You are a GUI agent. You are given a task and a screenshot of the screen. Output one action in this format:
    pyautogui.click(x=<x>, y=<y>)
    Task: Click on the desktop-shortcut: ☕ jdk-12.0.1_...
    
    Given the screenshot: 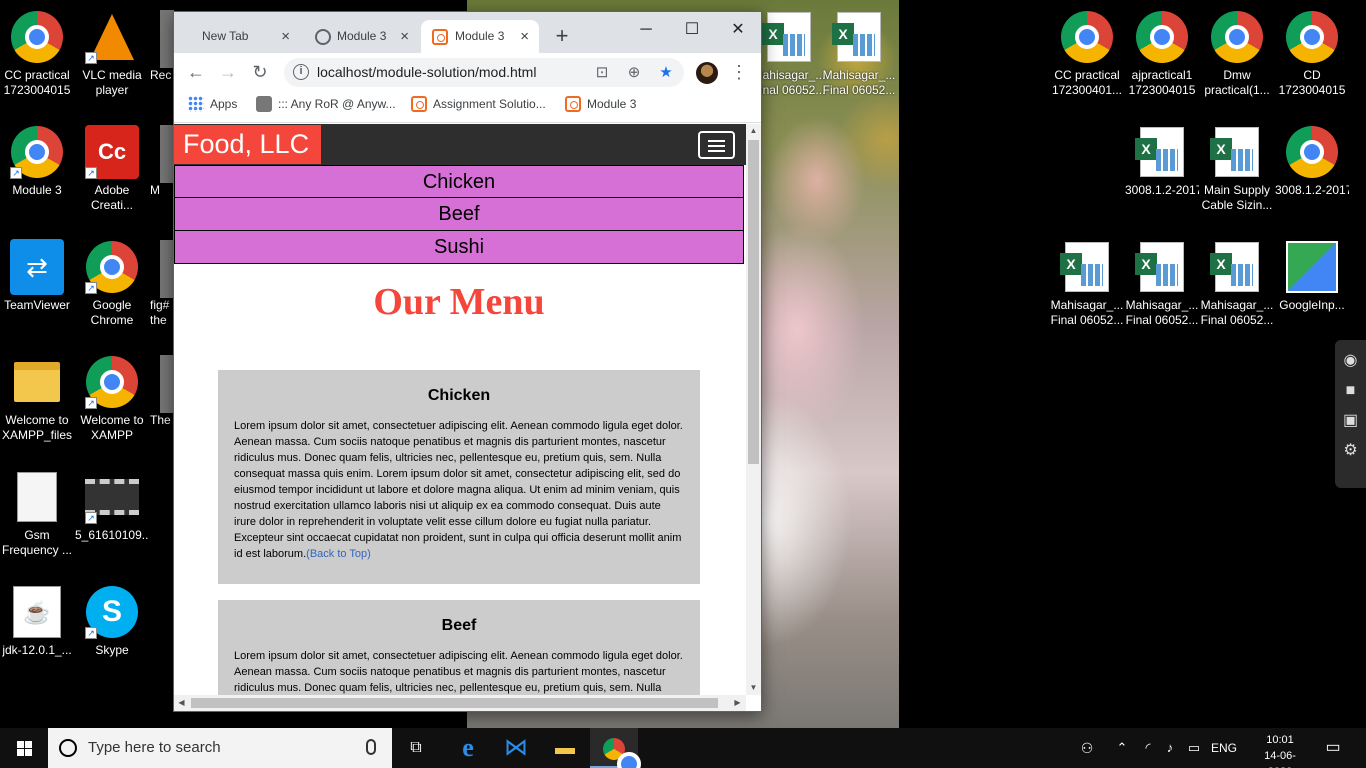 What is the action you would take?
    pyautogui.click(x=37, y=621)
    